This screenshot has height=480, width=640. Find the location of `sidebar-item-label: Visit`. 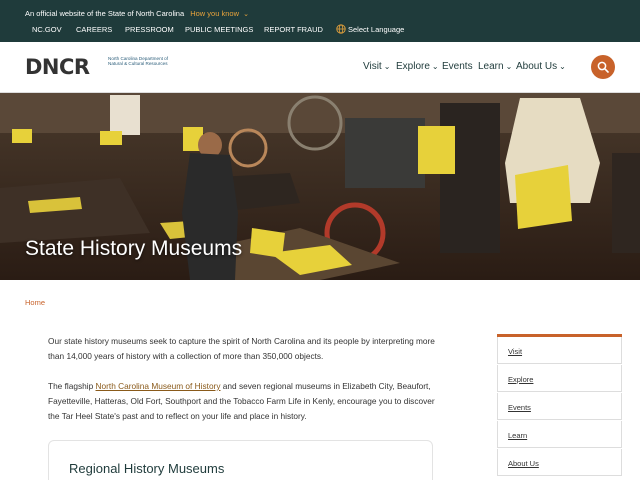

sidebar-item-label: Visit is located at coordinates (515, 351).